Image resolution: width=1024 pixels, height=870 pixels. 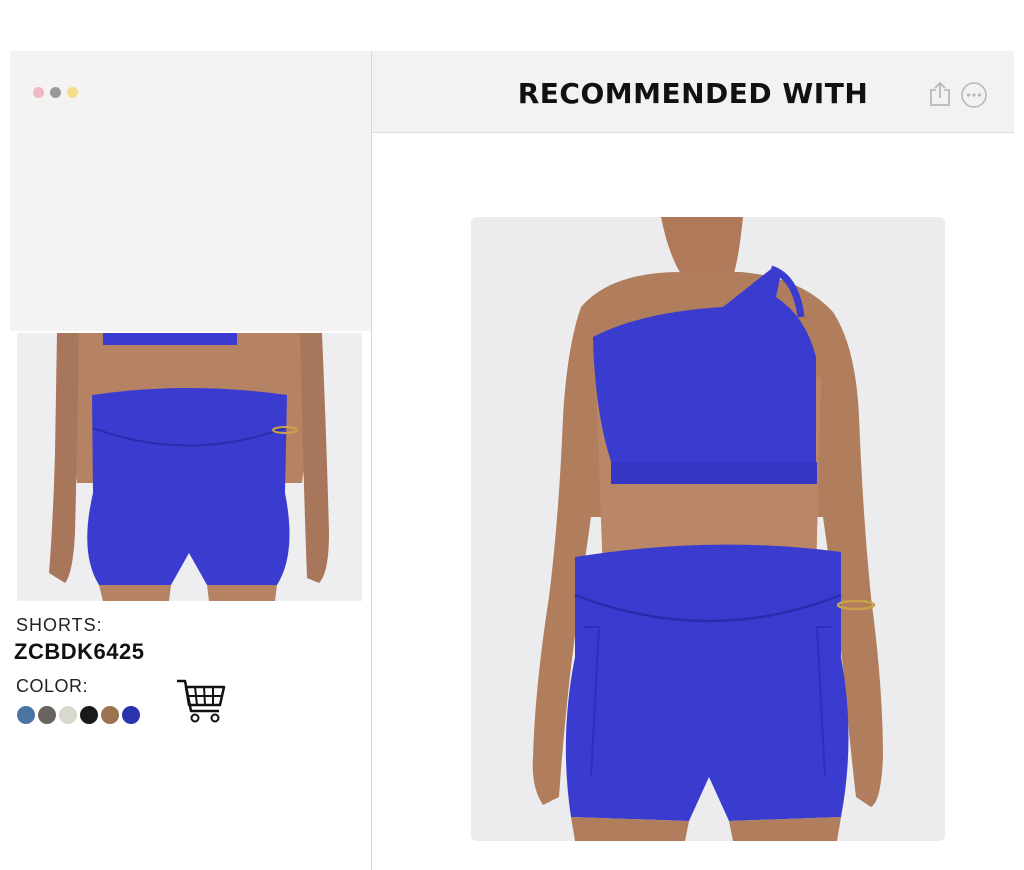 I want to click on share-icon, so click(x=940, y=94).